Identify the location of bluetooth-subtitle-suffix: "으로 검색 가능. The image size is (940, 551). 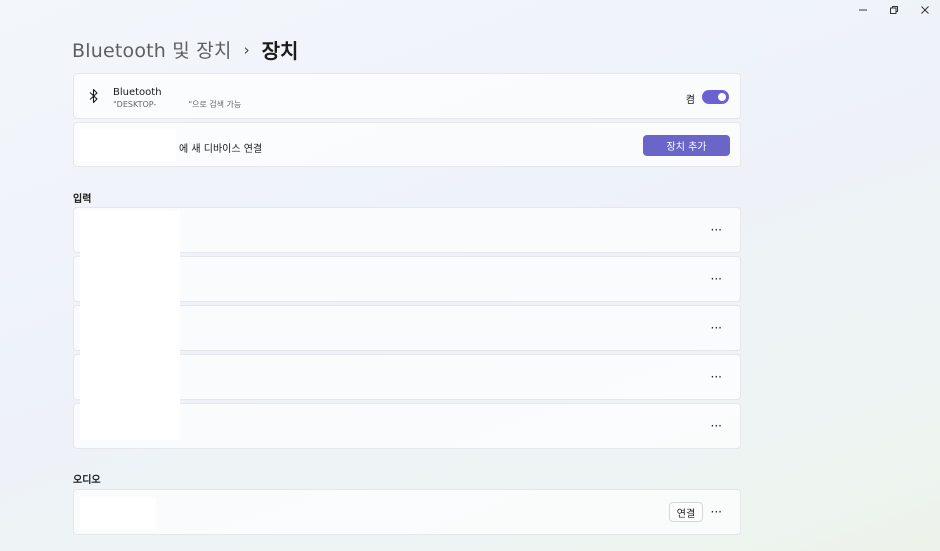
(215, 104).